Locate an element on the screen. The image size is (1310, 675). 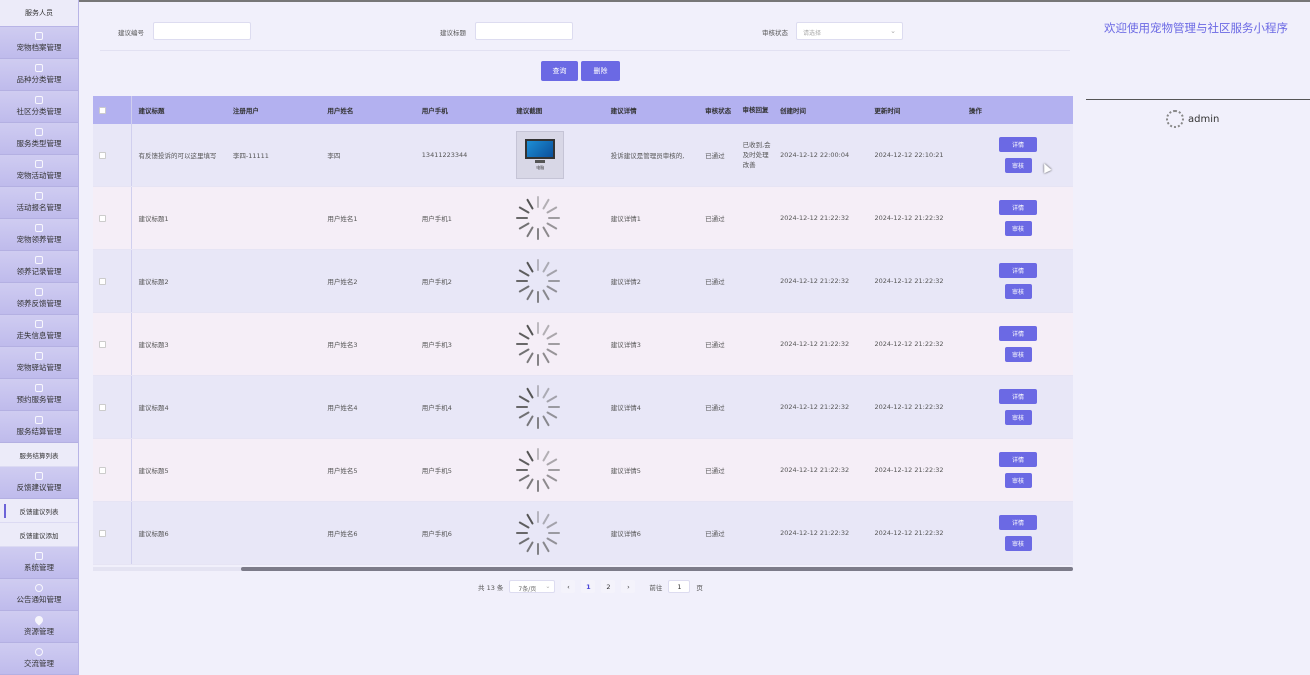
sidebar-item: 宠物领养管理 is located at coordinates (39, 235).